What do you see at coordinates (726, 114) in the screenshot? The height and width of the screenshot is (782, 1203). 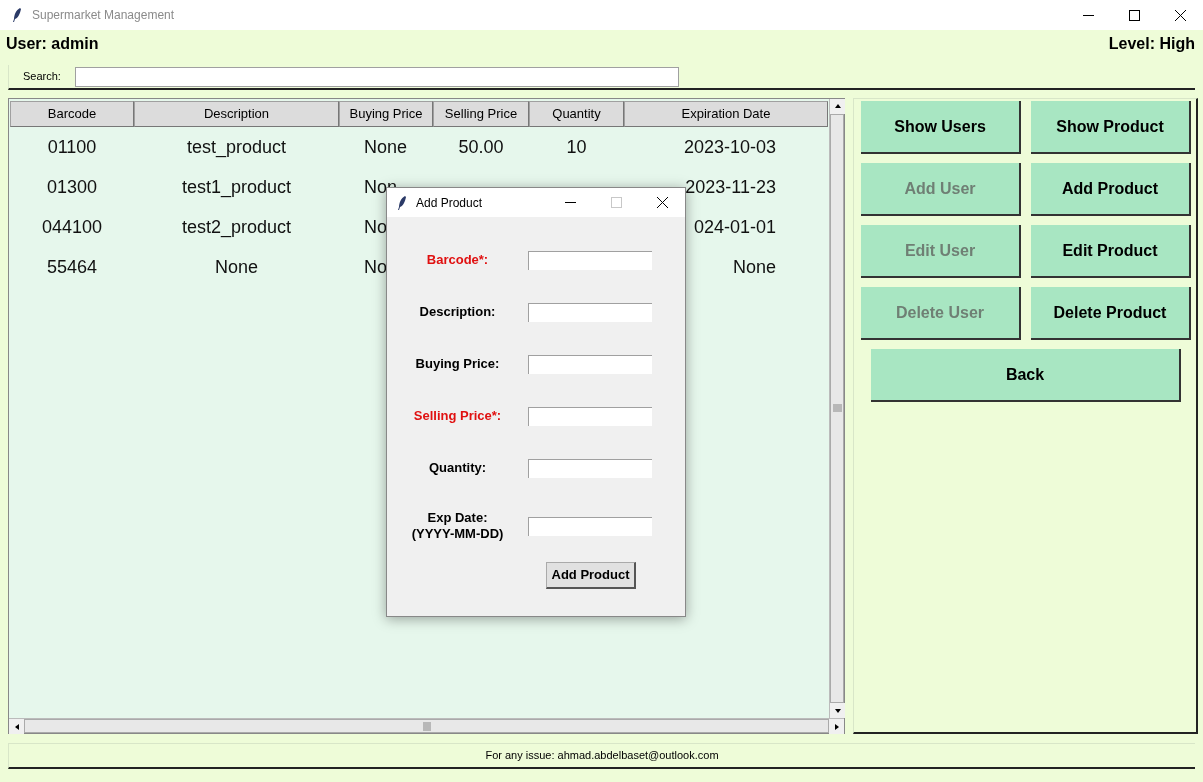 I see `column-header: Expiration Date` at bounding box center [726, 114].